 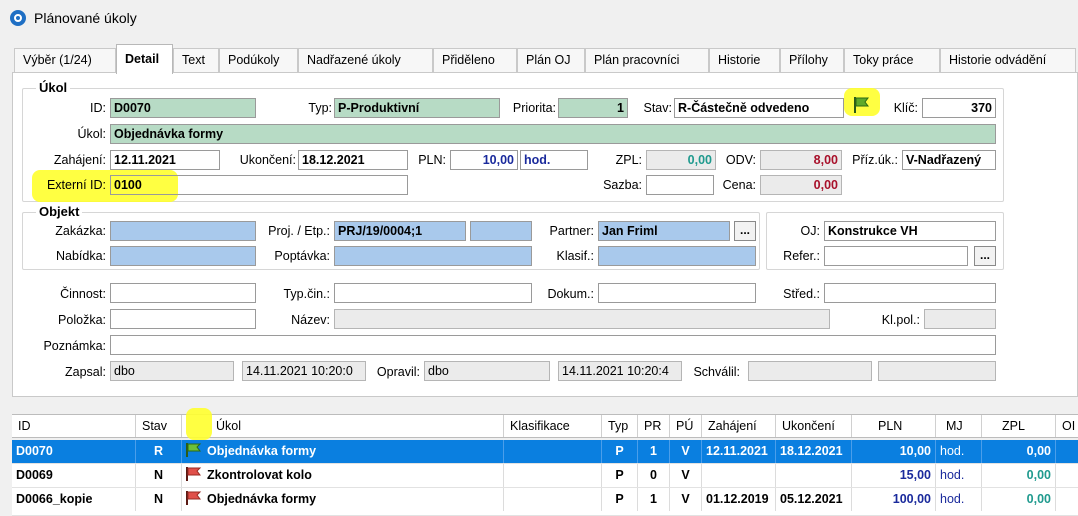 What do you see at coordinates (896, 256) in the screenshot?
I see `refer-field` at bounding box center [896, 256].